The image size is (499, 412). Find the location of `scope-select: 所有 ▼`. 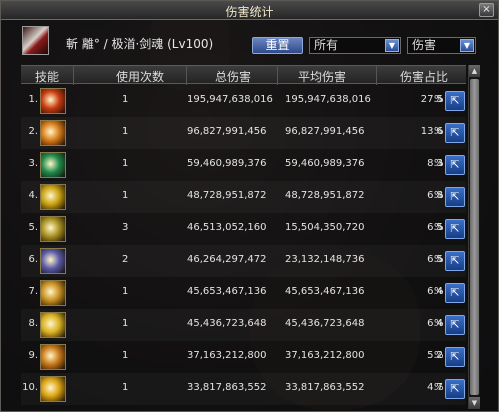

scope-select: 所有 ▼ is located at coordinates (355, 45).